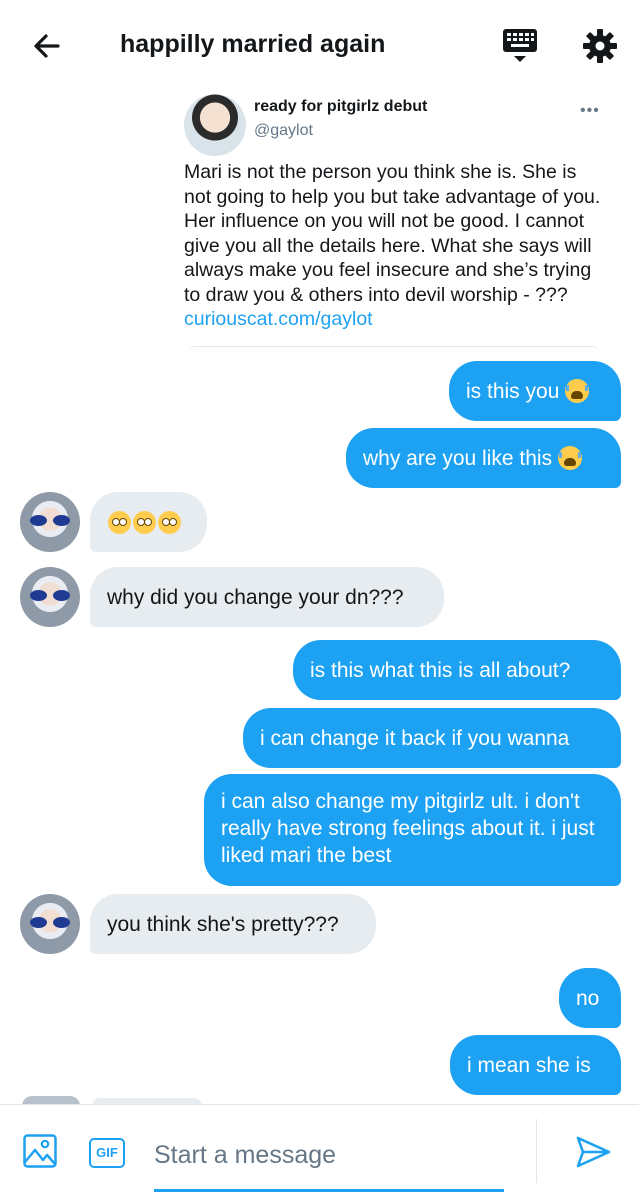  I want to click on back-button, so click(48, 46).